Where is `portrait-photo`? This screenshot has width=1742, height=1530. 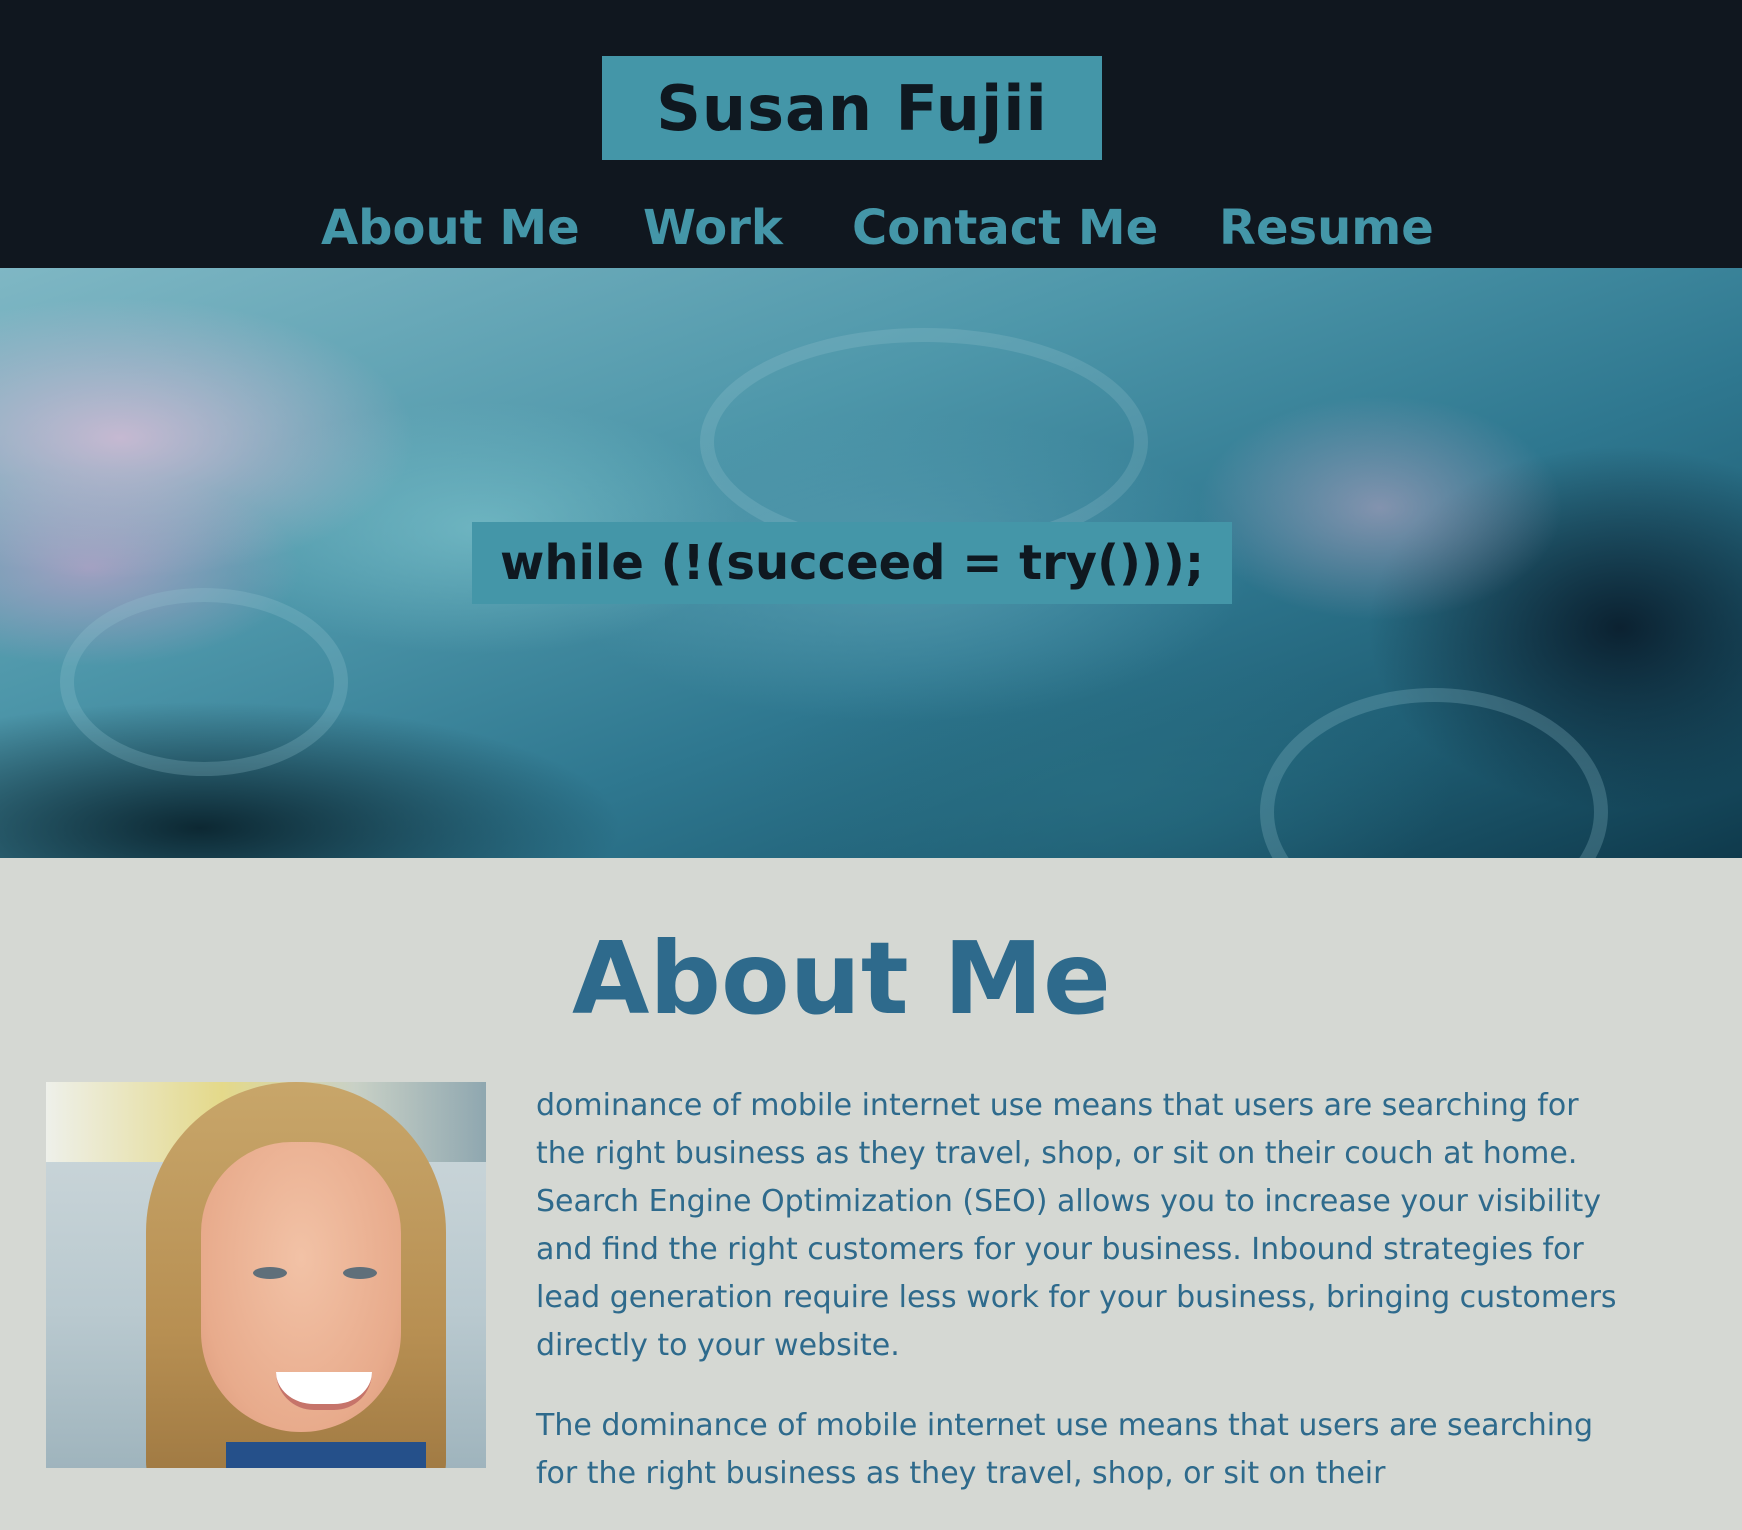
portrait-photo is located at coordinates (266, 1275).